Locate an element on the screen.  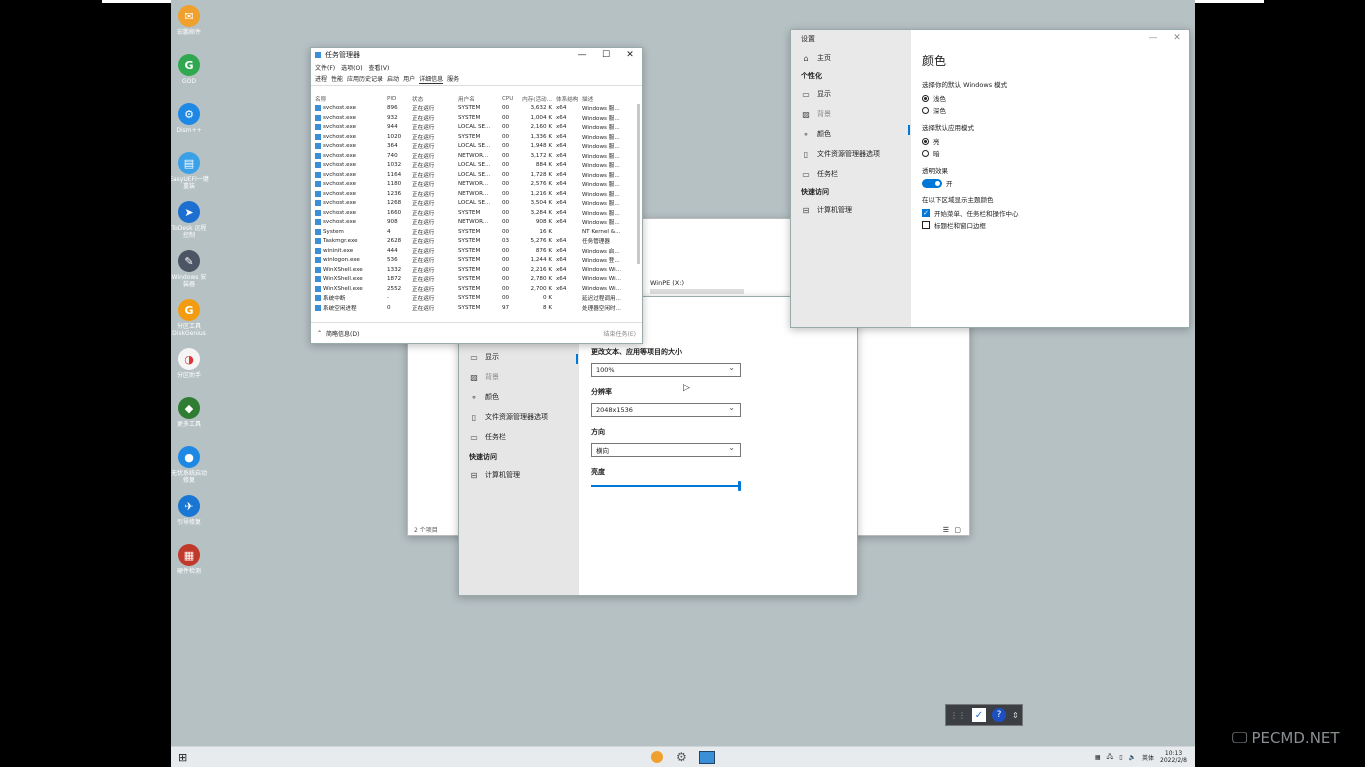
menu-item: 文件(F) is located at coordinates (325, 67).